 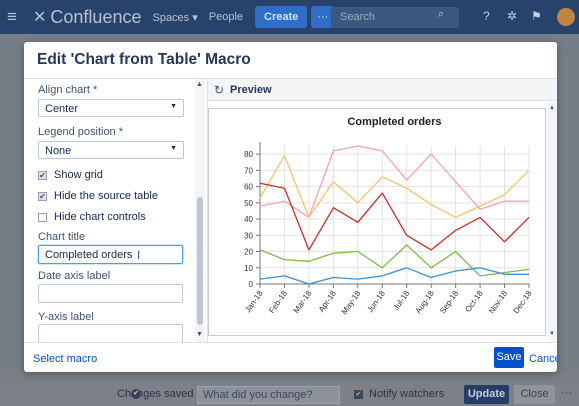 What do you see at coordinates (248, 268) in the screenshot?
I see `y-tick-label: 10` at bounding box center [248, 268].